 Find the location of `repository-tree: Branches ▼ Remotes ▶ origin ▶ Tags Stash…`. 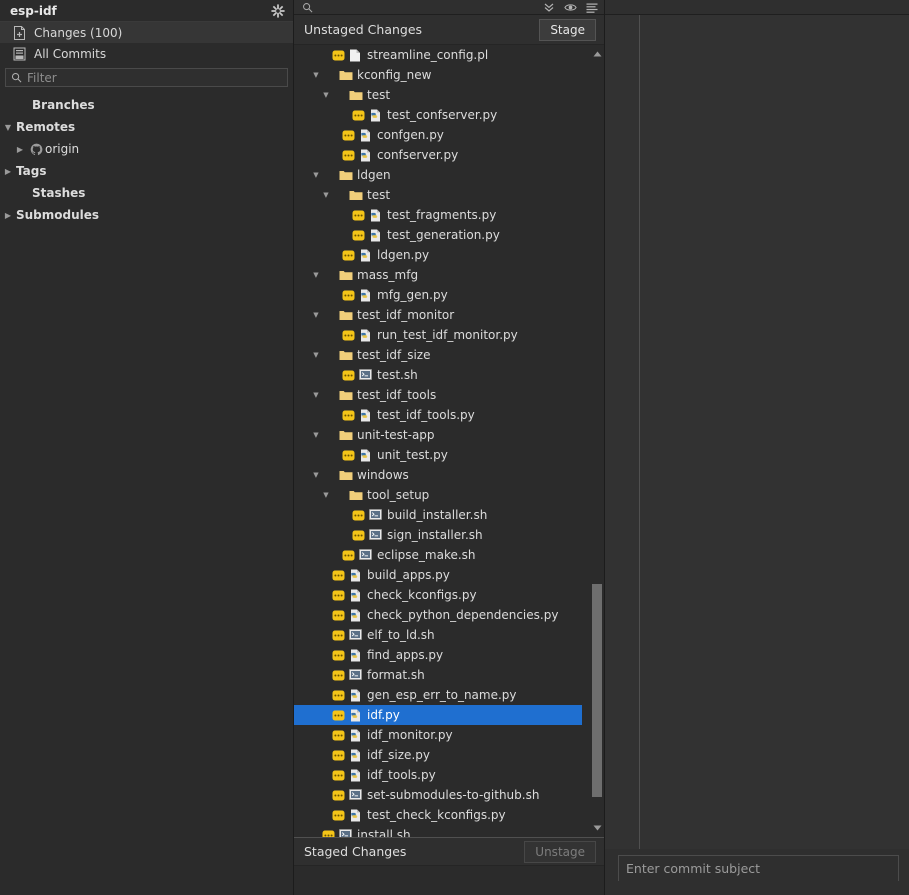

repository-tree: Branches ▼ Remotes ▶ origin ▶ Tags Stash… is located at coordinates (146, 158).